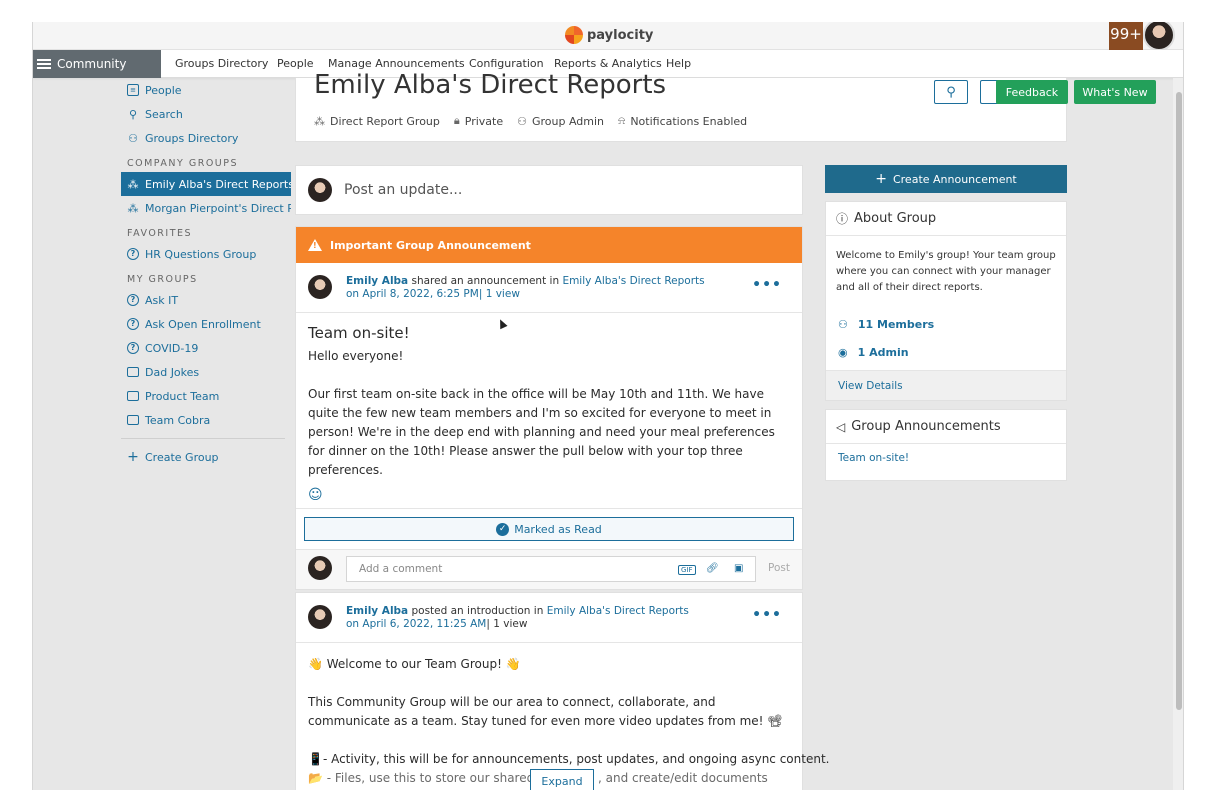 The image size is (1208, 806). Describe the element at coordinates (1115, 92) in the screenshot. I see `whats-new-button: What's New` at that location.